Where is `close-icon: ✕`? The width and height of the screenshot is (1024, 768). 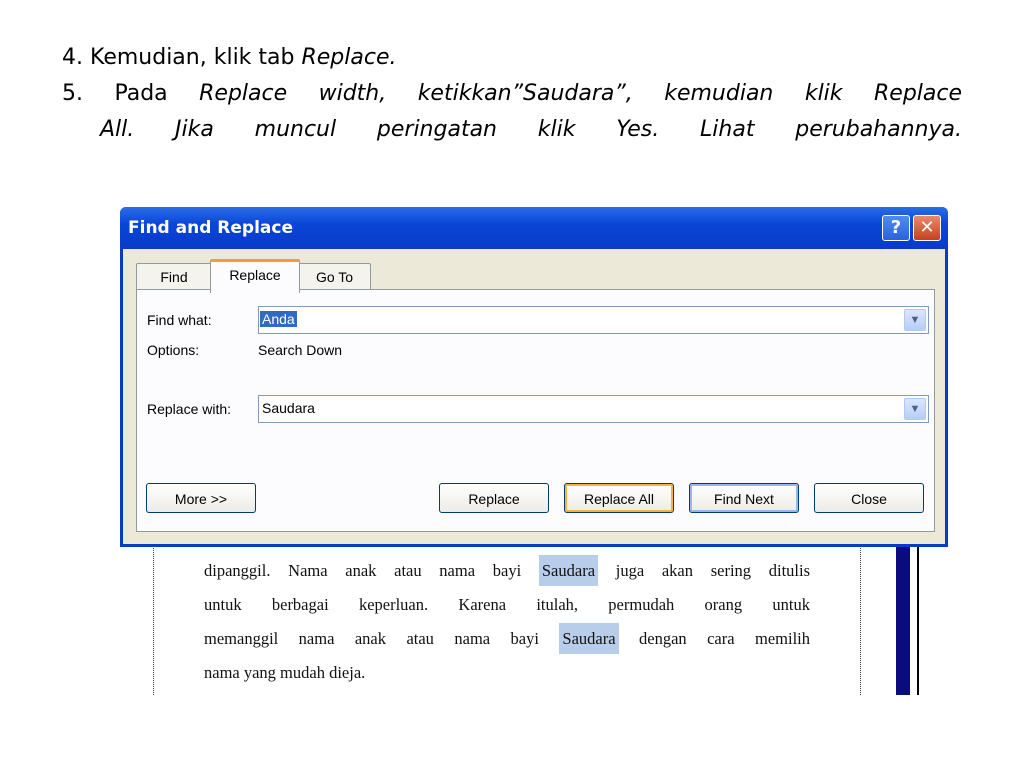 close-icon: ✕ is located at coordinates (927, 228).